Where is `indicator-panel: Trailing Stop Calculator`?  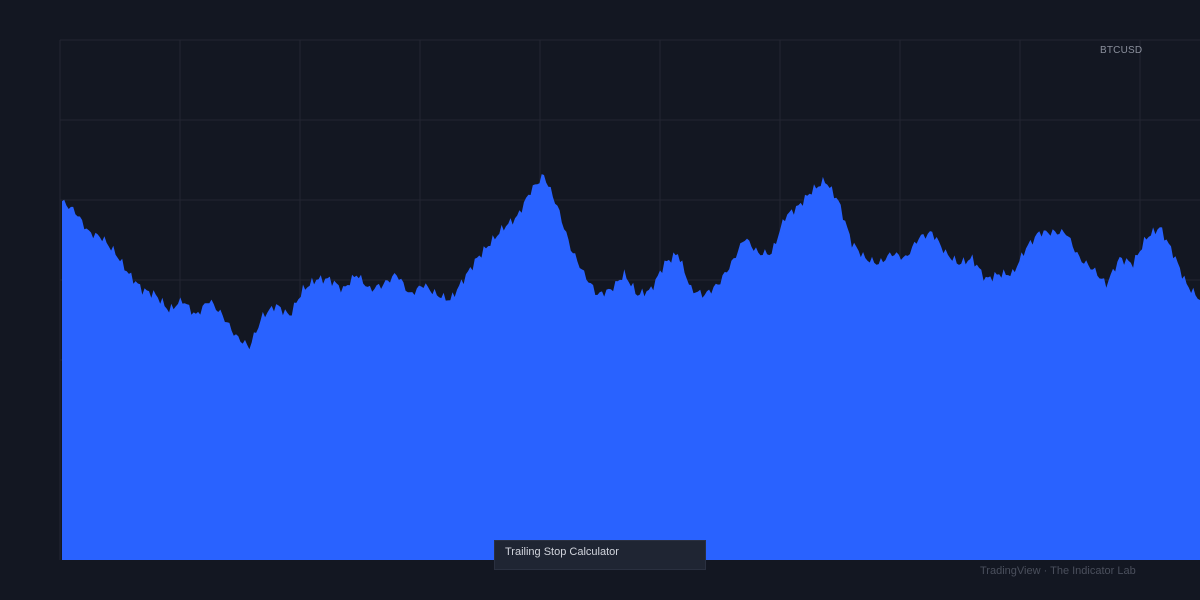
indicator-panel: Trailing Stop Calculator is located at coordinates (600, 555).